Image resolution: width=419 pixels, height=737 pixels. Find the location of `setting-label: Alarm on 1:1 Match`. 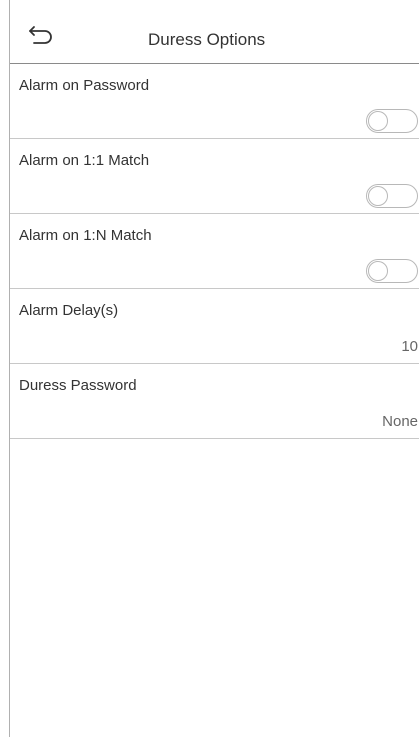

setting-label: Alarm on 1:1 Match is located at coordinates (84, 160).